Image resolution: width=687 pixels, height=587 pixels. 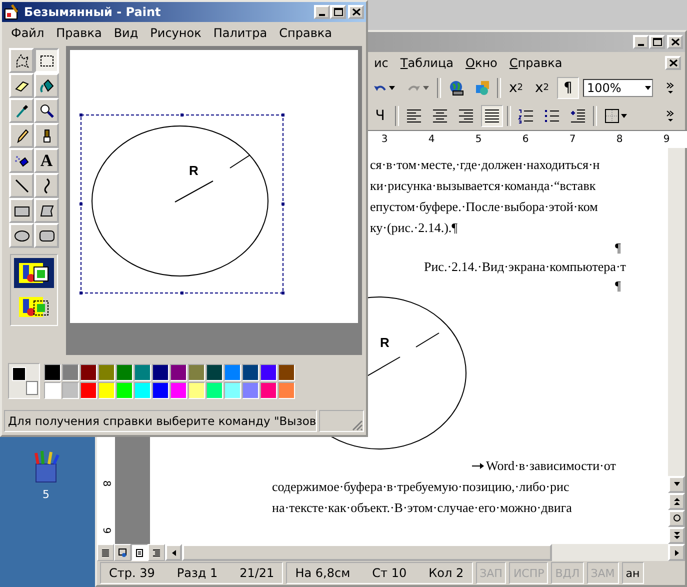 I want to click on align-center-icon, so click(x=440, y=116).